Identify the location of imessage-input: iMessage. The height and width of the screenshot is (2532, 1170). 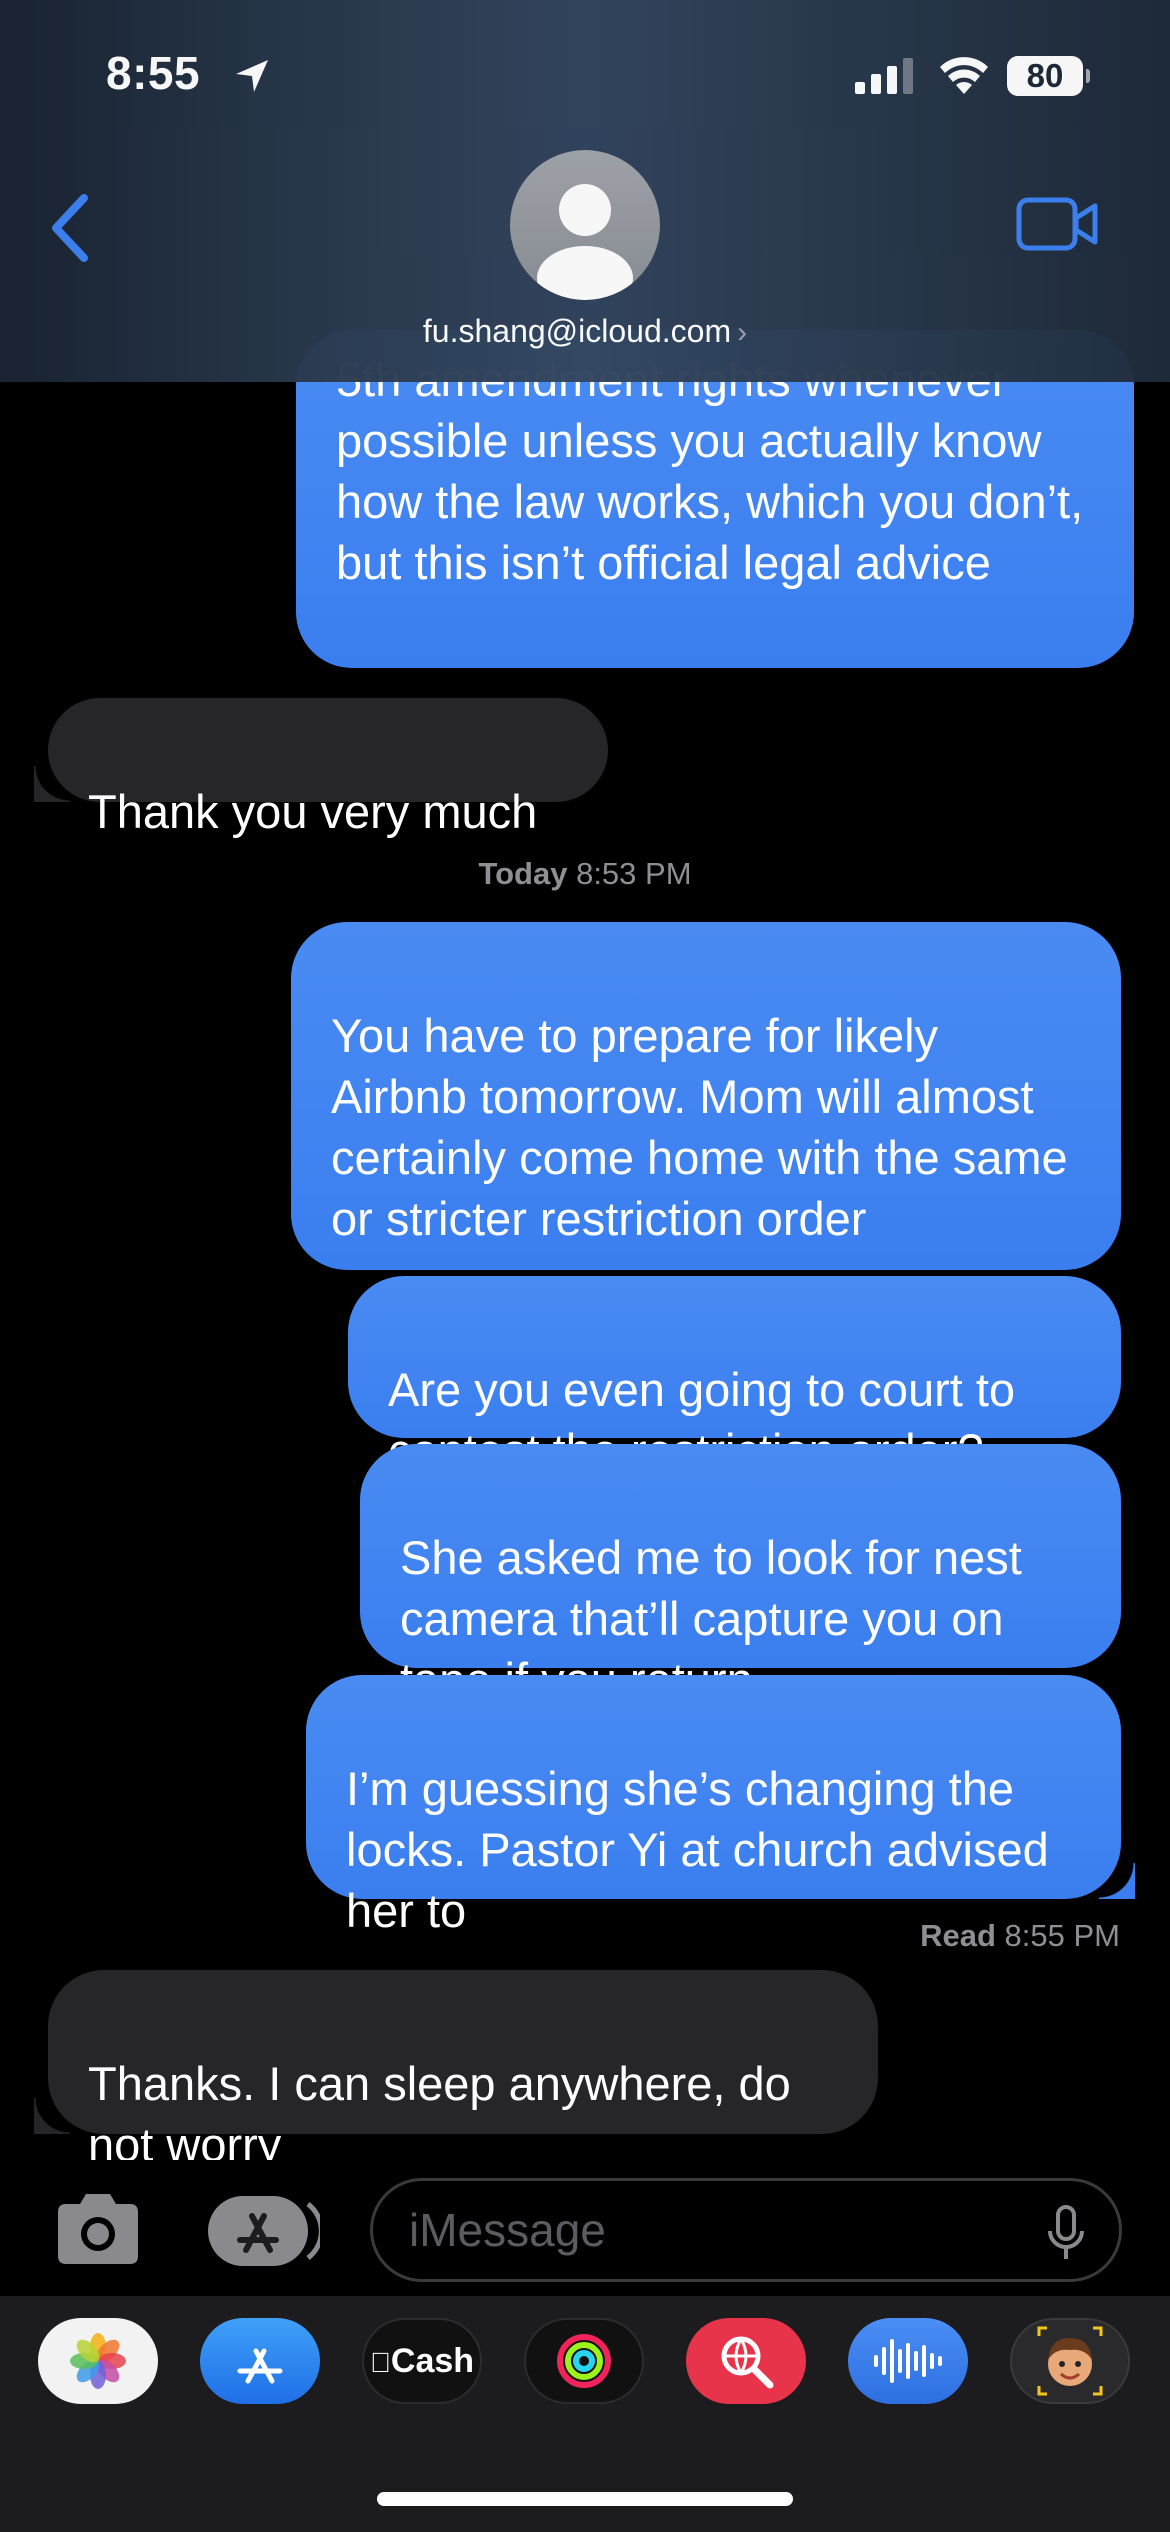
(746, 2230).